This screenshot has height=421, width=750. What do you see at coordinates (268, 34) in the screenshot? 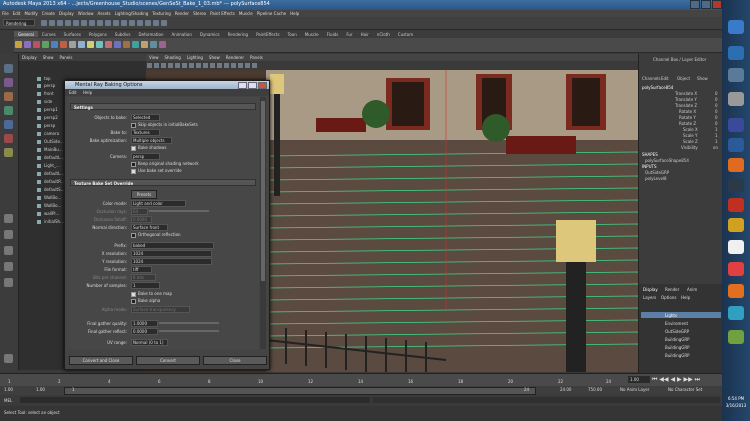
I see `shelf-tab-painteffects: PaintEffects` at bounding box center [268, 34].